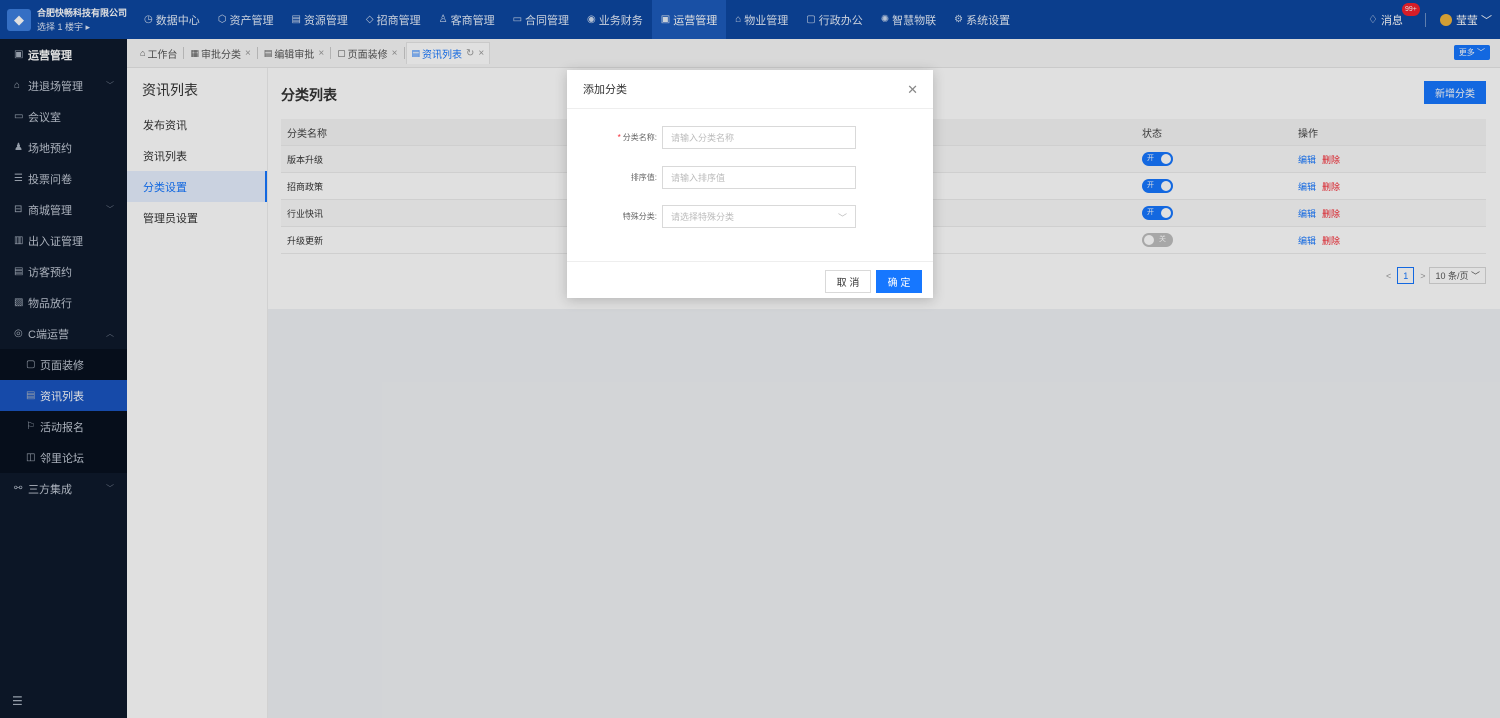 The image size is (1500, 718). I want to click on close-icon: ✕, so click(912, 90).